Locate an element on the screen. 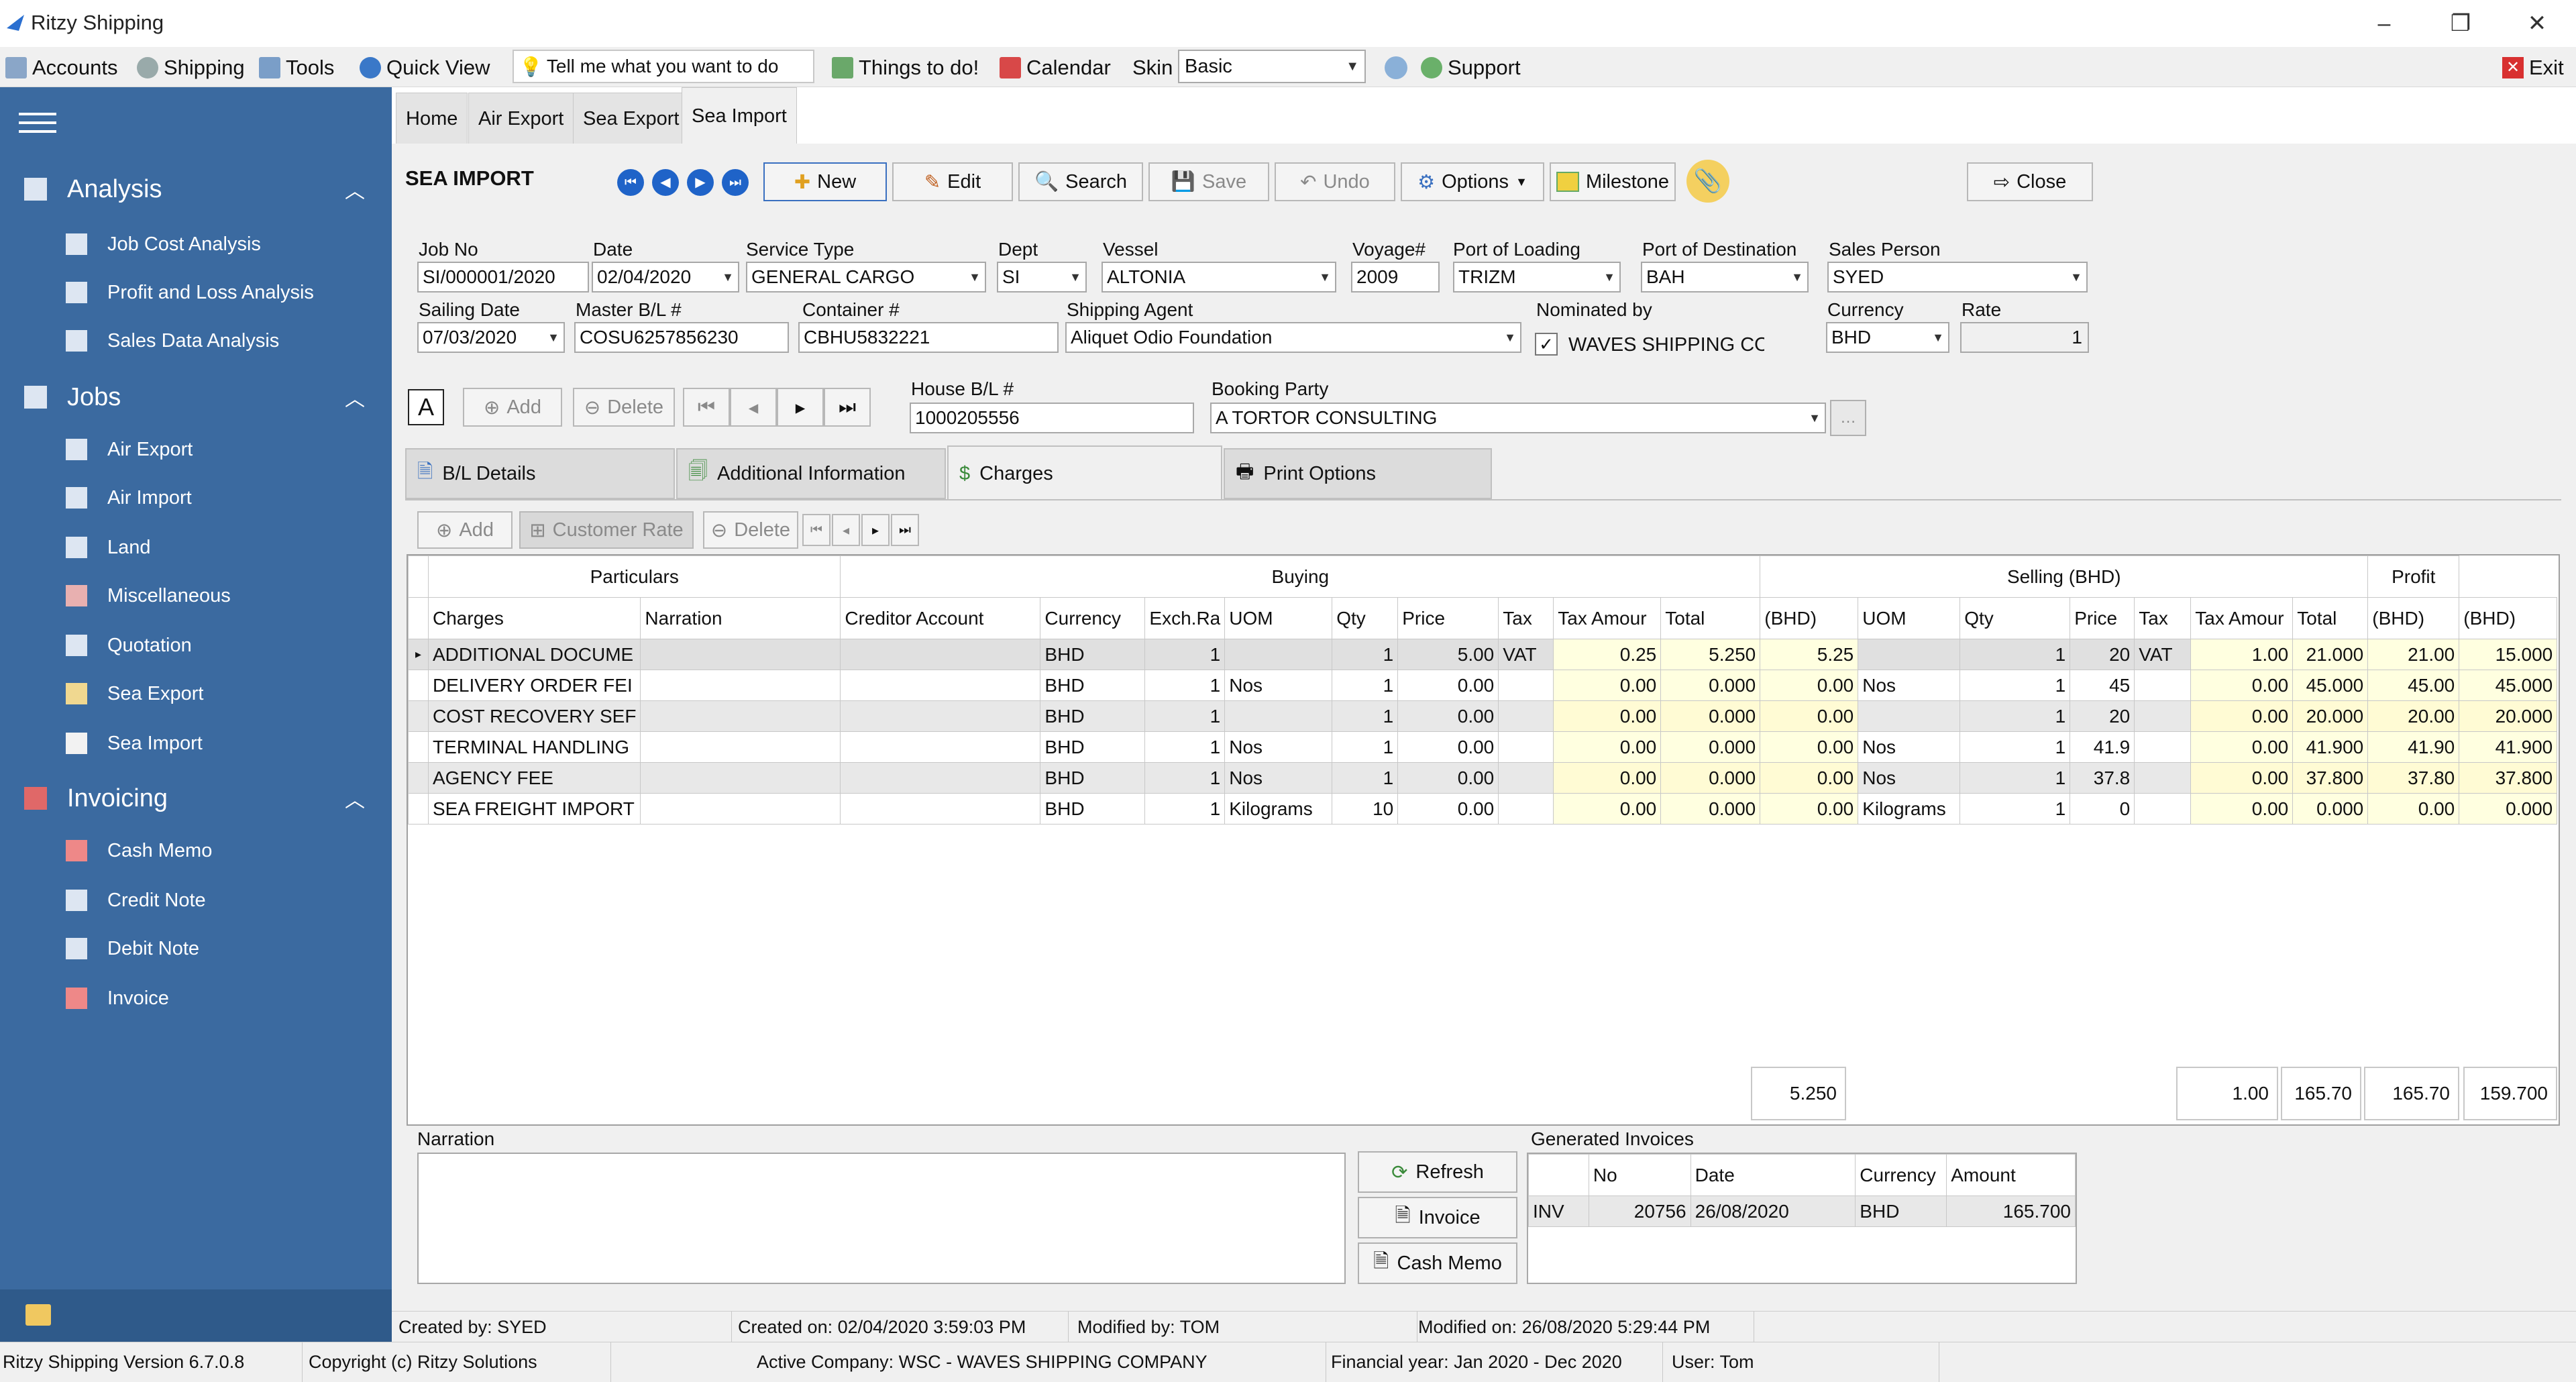  charge-add-button: ⊕ Add is located at coordinates (465, 530).